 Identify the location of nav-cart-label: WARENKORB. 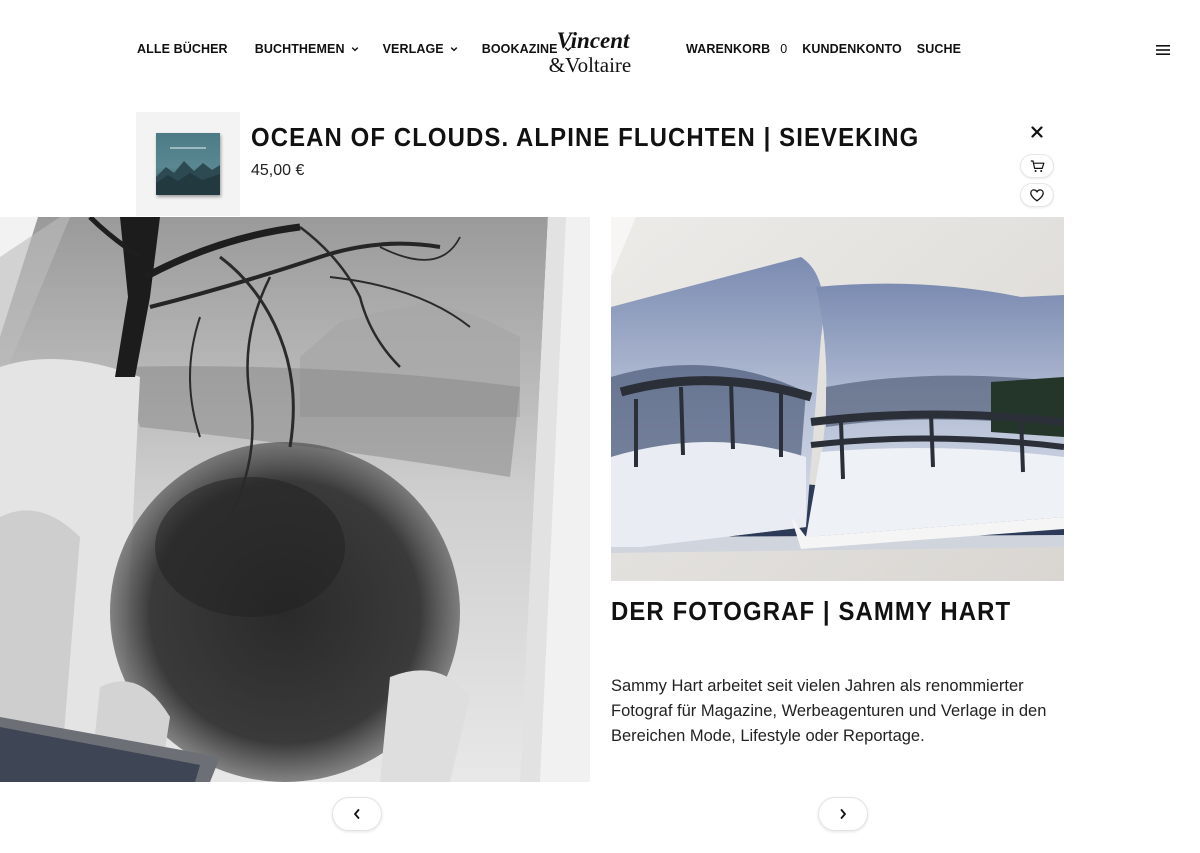
(728, 49).